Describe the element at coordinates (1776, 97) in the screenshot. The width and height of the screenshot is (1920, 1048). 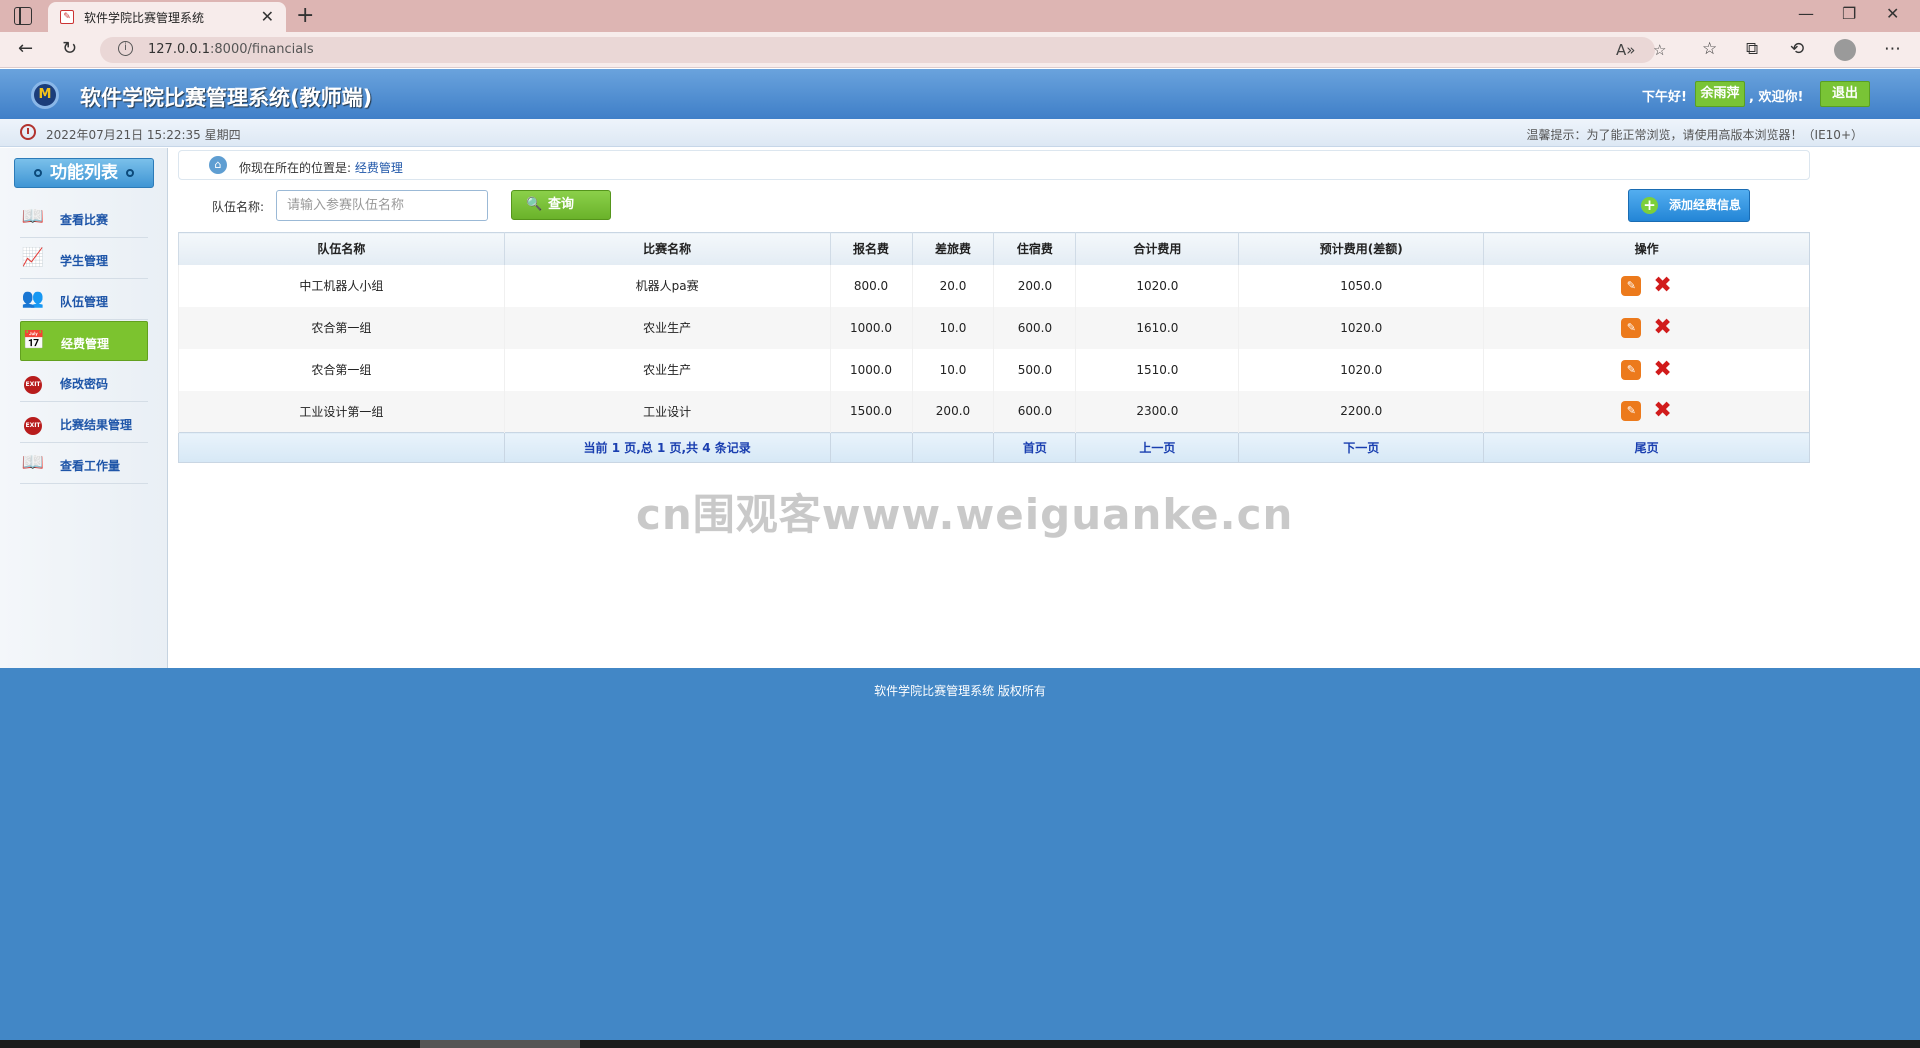
I see `welcome-text: , 欢迎你!` at that location.